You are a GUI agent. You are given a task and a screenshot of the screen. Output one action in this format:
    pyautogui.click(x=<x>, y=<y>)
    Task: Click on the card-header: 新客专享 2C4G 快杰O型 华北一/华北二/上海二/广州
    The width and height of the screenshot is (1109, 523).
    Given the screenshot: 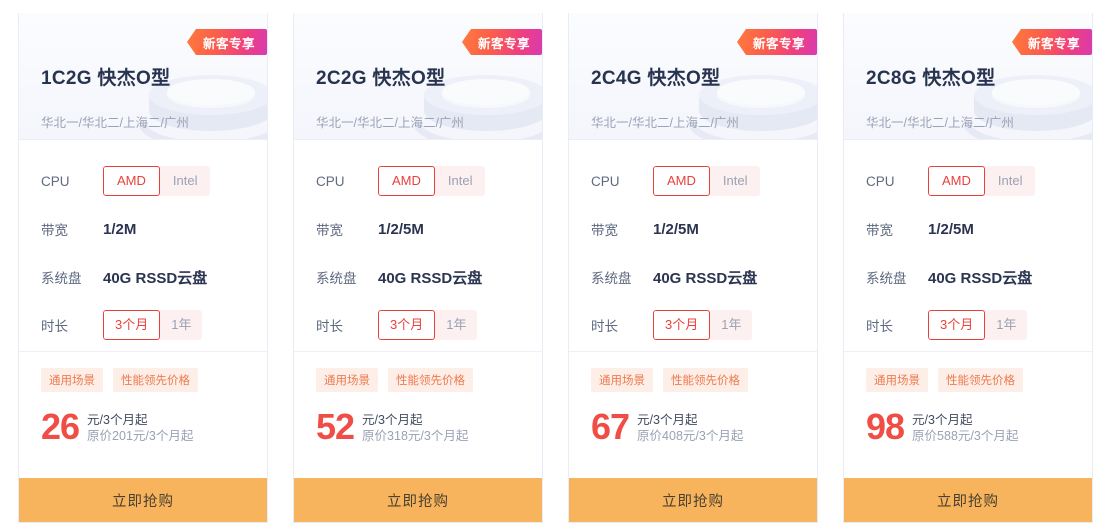 What is the action you would take?
    pyautogui.click(x=693, y=76)
    